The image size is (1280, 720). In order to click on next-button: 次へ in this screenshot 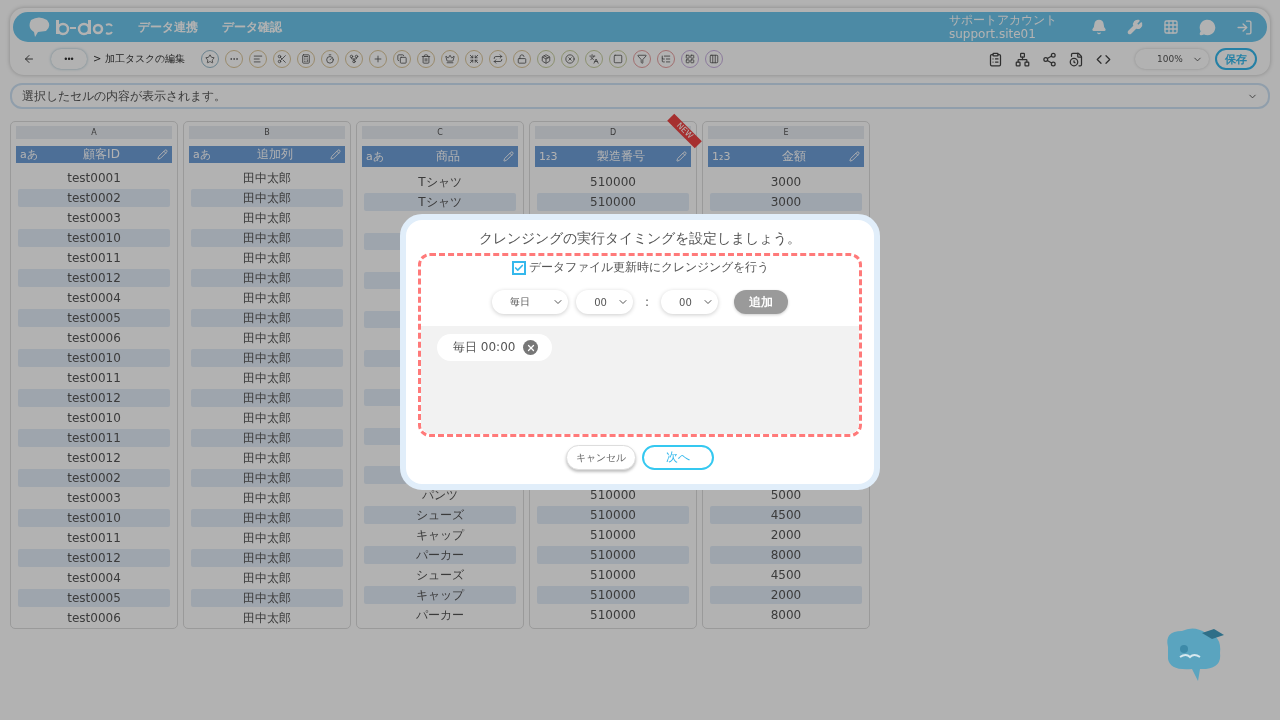, I will do `click(678, 457)`.